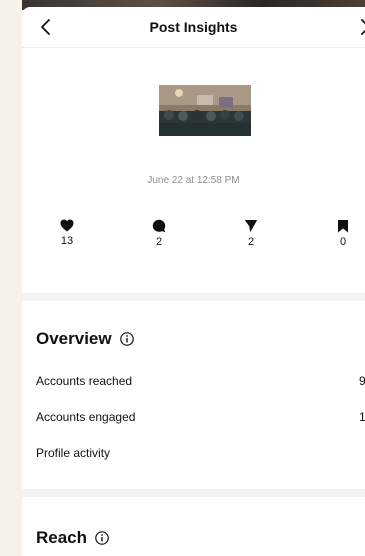 Image resolution: width=365 pixels, height=556 pixels. I want to click on post-thumbnail, so click(205, 110).